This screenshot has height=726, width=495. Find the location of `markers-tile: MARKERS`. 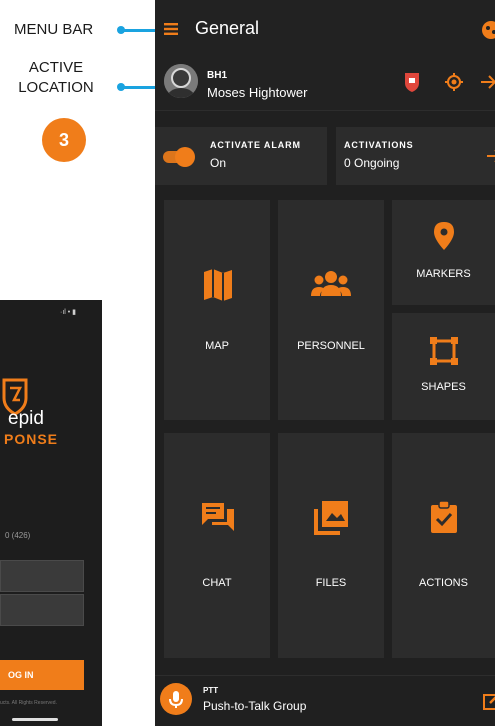

markers-tile: MARKERS is located at coordinates (443, 252).